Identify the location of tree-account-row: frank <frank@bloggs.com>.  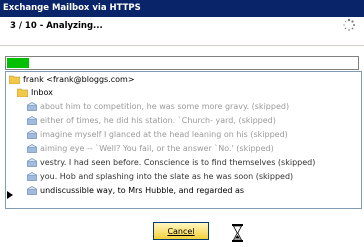
(72, 80).